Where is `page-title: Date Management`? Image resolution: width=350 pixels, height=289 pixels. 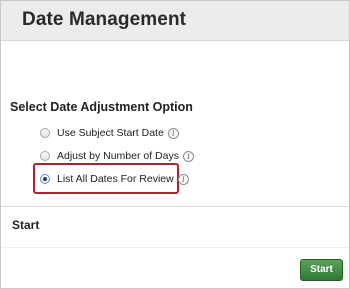 page-title: Date Management is located at coordinates (104, 19).